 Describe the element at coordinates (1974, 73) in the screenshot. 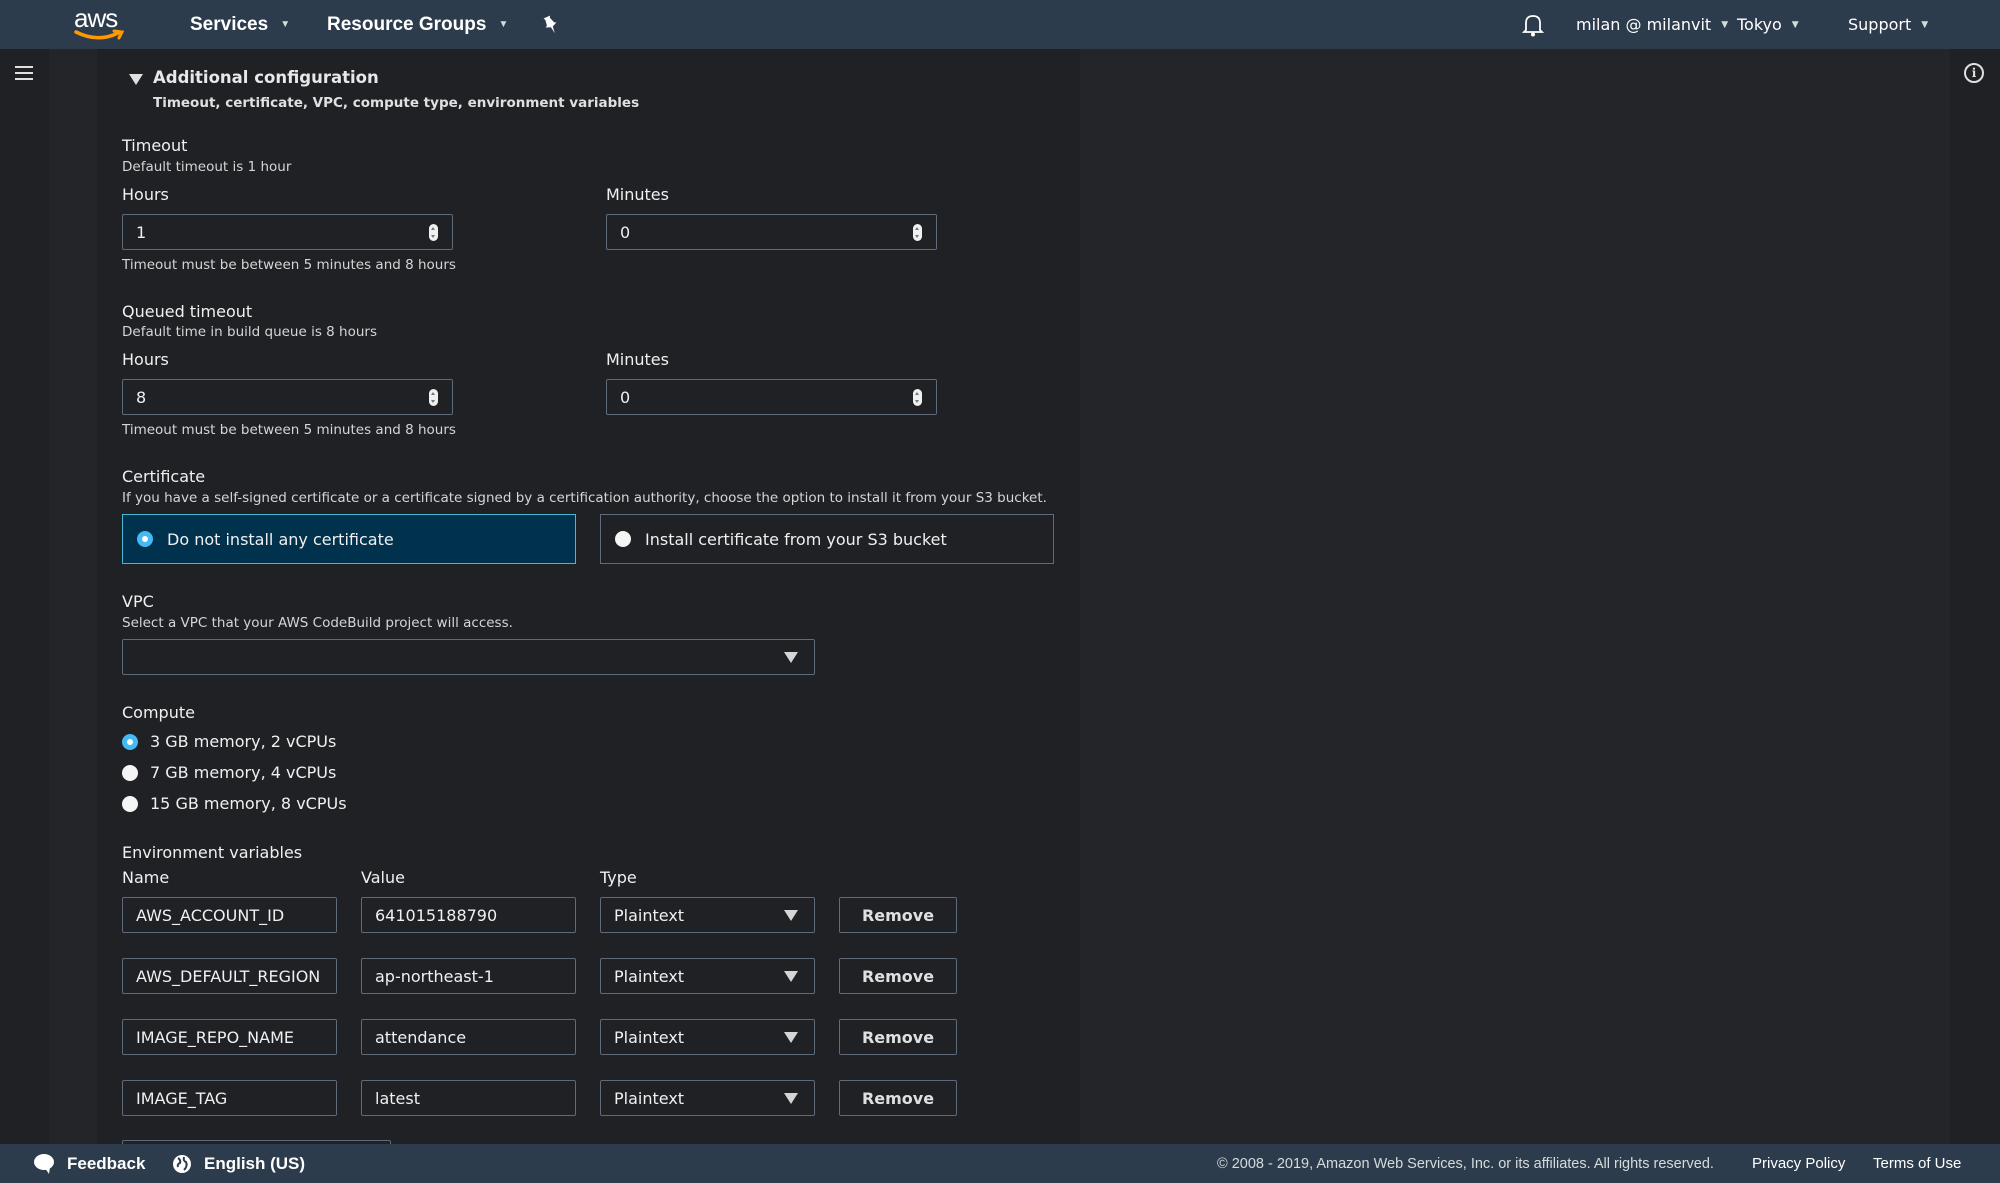

I see `info-icon: i` at that location.